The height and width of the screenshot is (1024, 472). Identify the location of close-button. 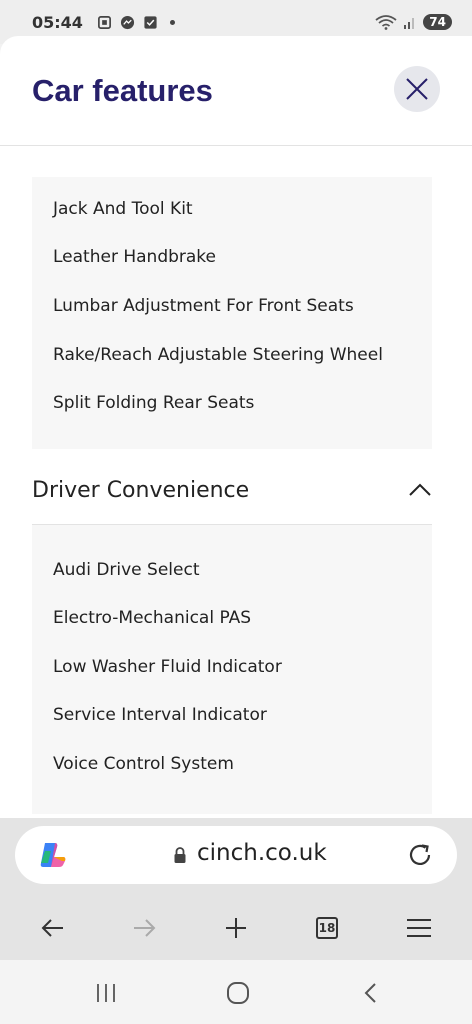
(417, 89).